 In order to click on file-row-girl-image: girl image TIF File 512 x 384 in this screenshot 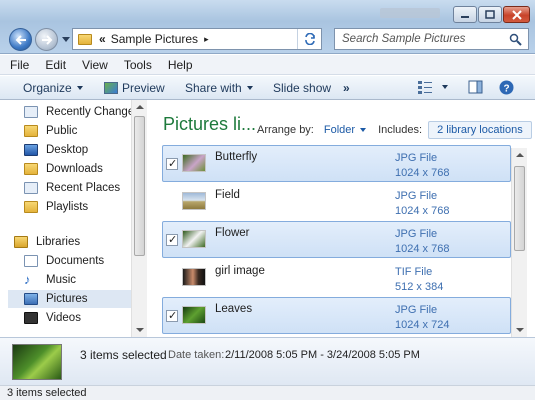, I will do `click(336, 277)`.